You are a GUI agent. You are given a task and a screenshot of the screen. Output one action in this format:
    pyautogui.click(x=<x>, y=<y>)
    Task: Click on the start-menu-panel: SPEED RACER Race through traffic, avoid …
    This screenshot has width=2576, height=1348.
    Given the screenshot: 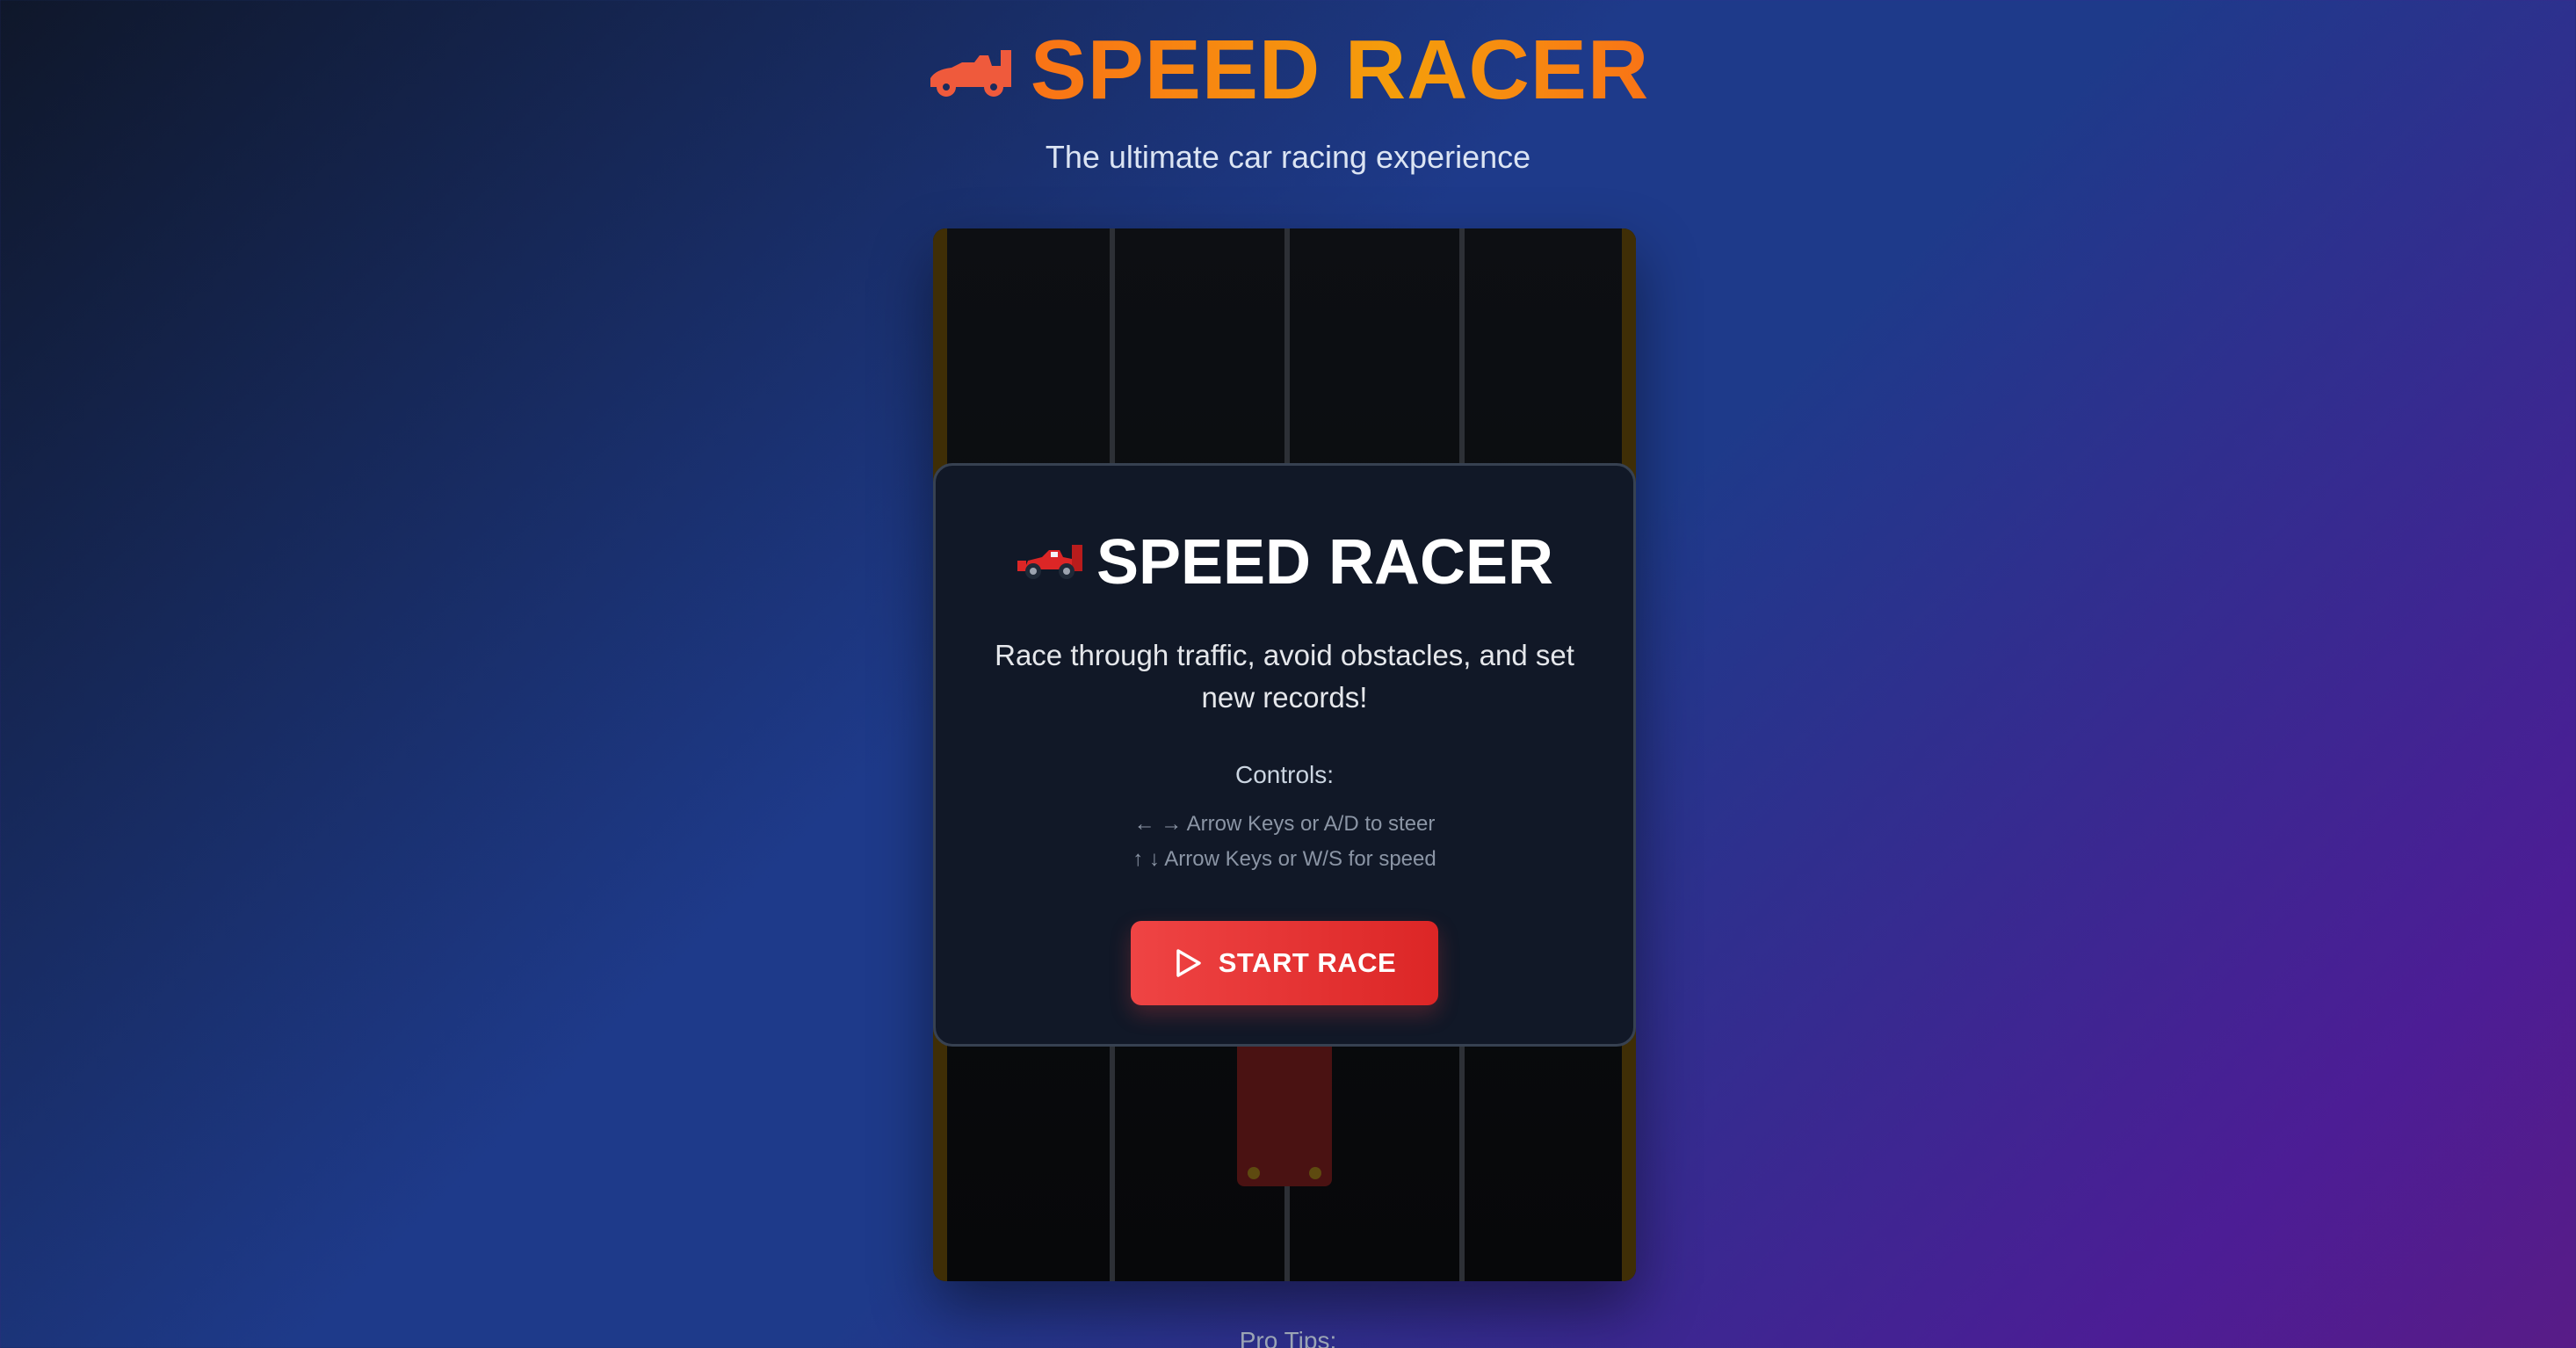 What is the action you would take?
    pyautogui.click(x=1284, y=755)
    